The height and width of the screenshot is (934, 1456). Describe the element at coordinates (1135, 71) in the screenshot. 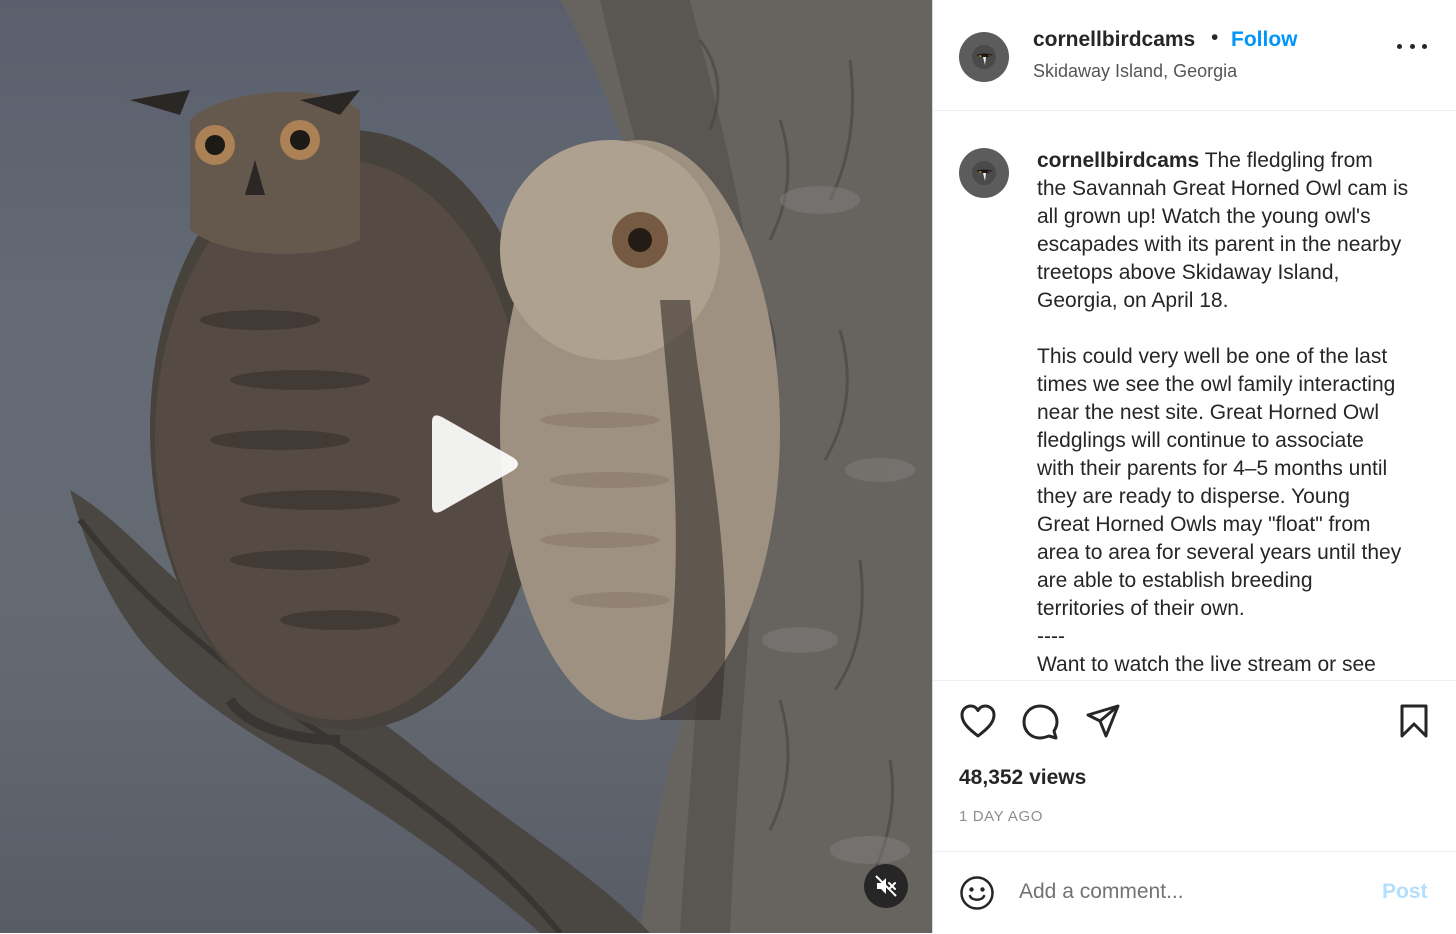

I see `post-location: Skidaway Island, Georgia` at that location.